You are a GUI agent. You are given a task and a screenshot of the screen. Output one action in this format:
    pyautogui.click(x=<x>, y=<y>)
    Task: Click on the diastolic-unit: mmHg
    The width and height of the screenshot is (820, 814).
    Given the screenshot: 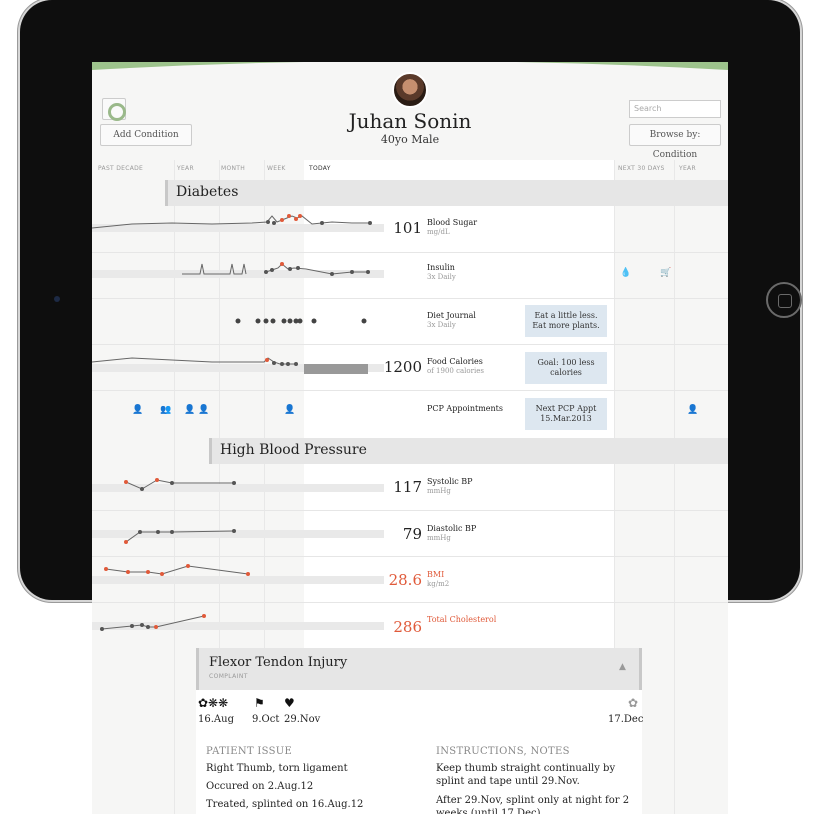 What is the action you would take?
    pyautogui.click(x=439, y=538)
    